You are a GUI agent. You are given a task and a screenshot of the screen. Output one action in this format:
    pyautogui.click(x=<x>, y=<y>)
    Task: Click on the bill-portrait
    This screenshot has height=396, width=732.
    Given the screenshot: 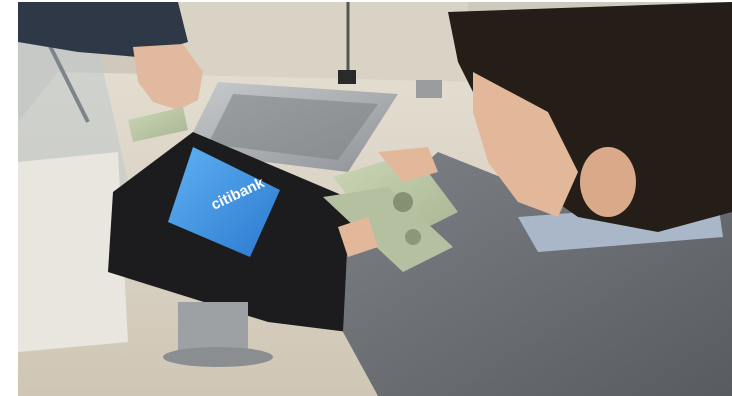 What is the action you would take?
    pyautogui.click(x=403, y=202)
    